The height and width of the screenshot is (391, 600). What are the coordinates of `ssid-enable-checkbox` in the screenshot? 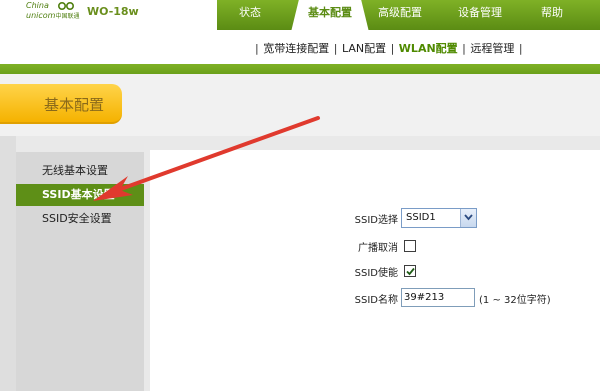 It's located at (410, 271).